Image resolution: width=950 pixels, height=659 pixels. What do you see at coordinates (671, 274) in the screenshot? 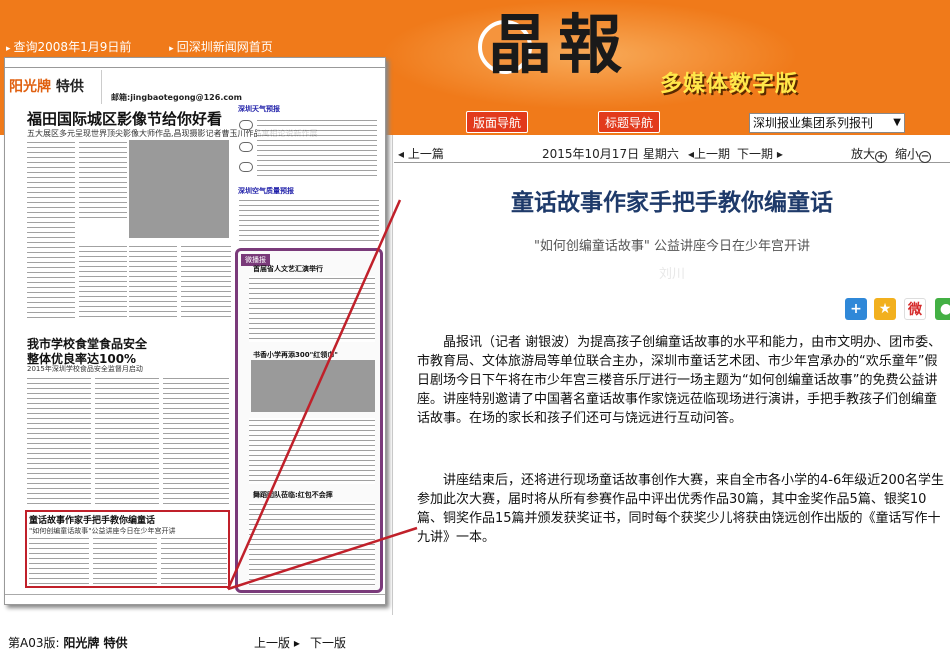
I see `article-author: 刘川` at bounding box center [671, 274].